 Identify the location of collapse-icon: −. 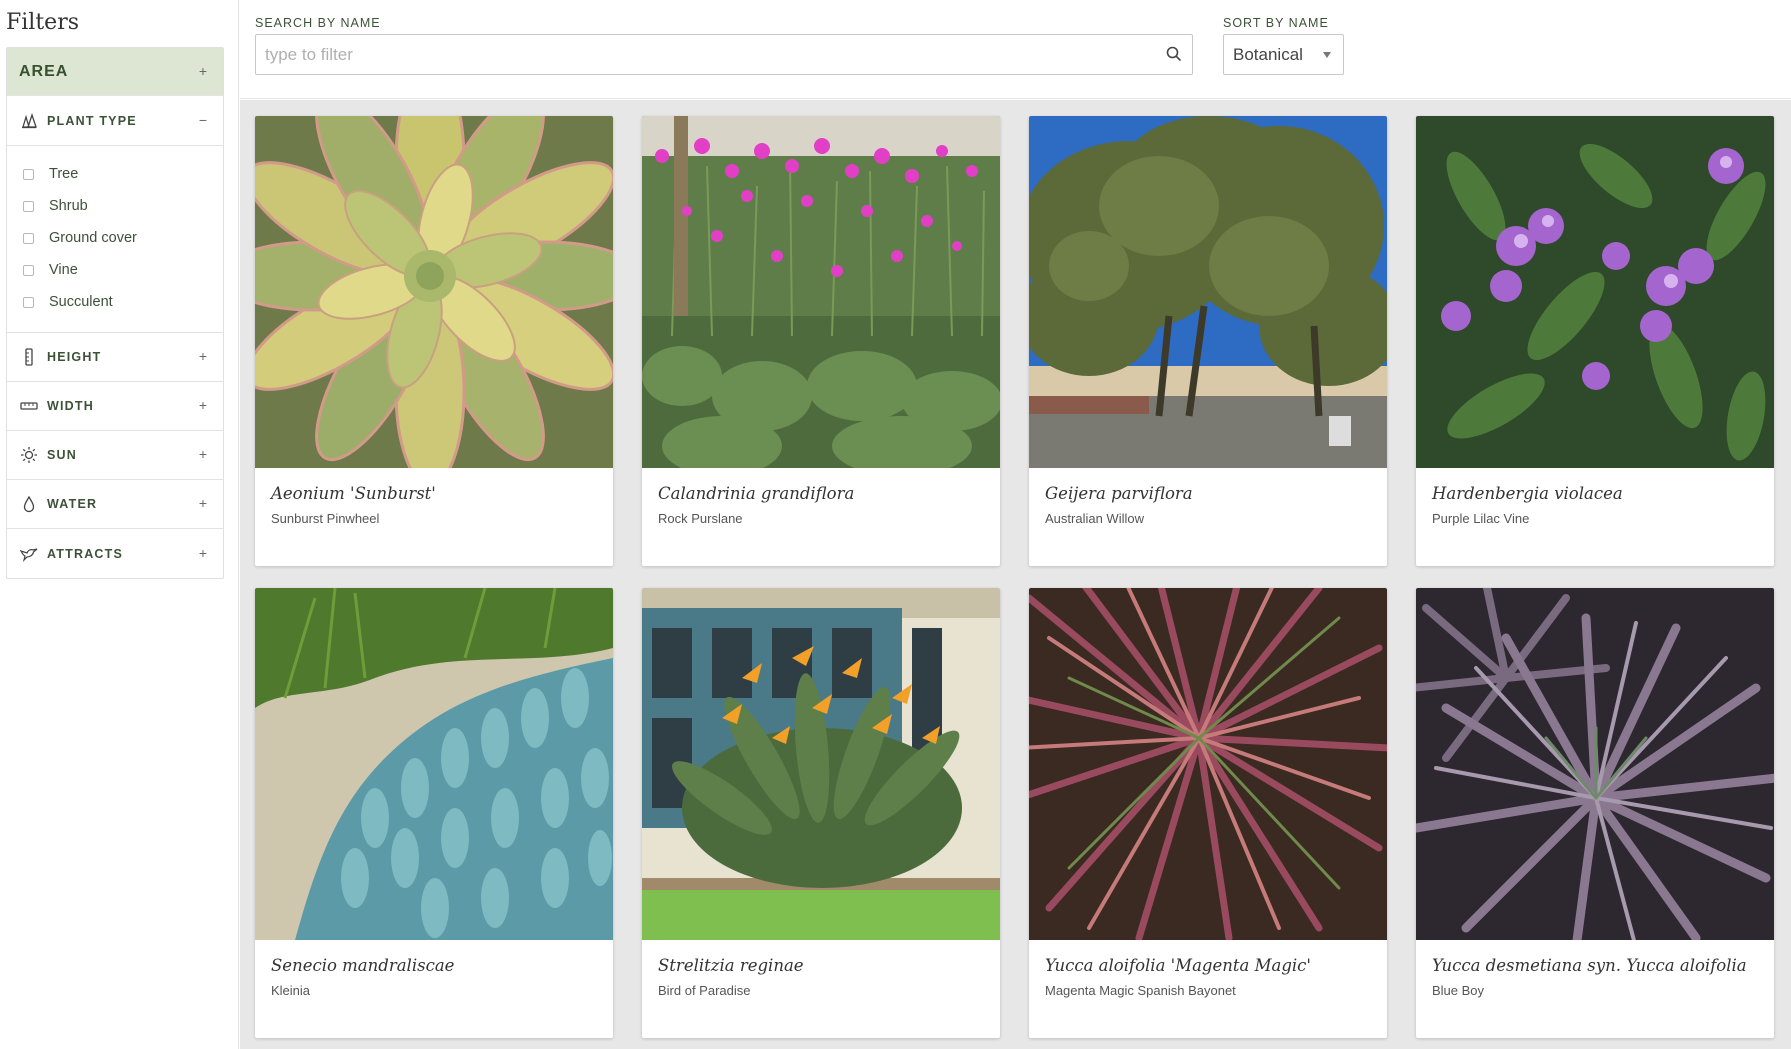
(202, 119).